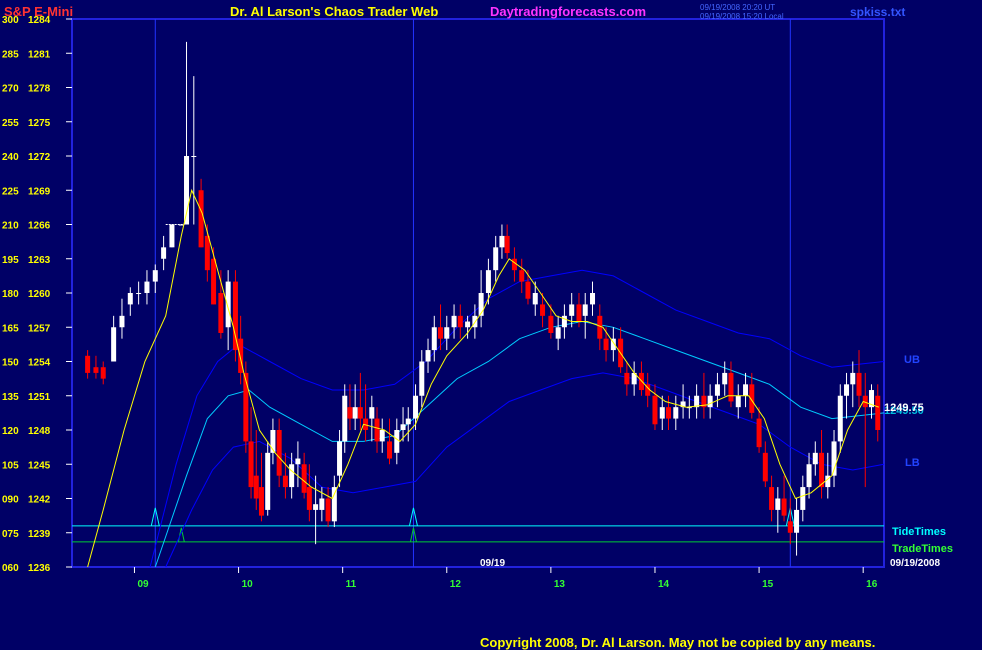  What do you see at coordinates (10, 294) in the screenshot?
I see `y-tick-label-left: 180` at bounding box center [10, 294].